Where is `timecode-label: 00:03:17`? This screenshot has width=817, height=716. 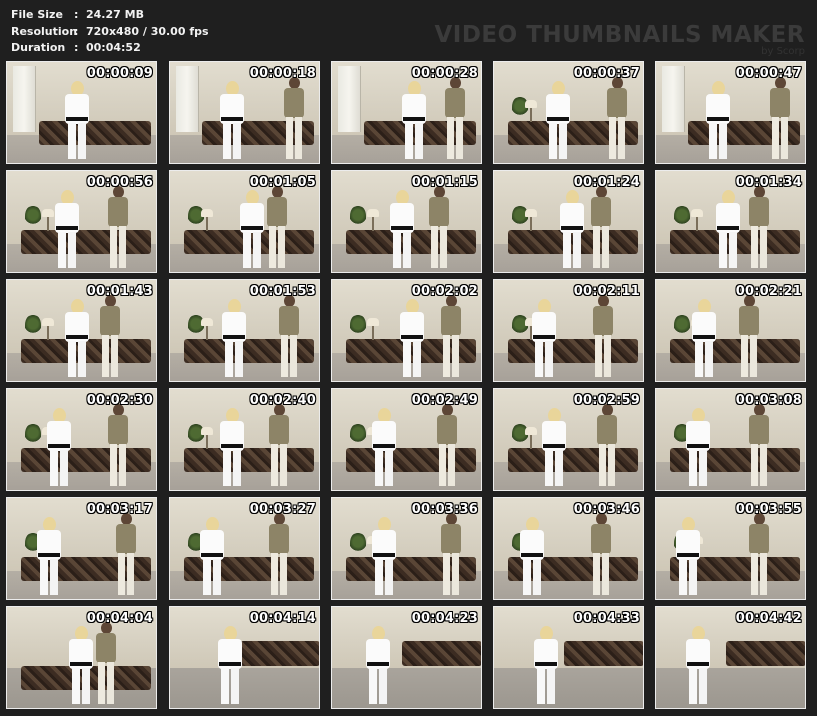 timecode-label: 00:03:17 is located at coordinates (119, 509).